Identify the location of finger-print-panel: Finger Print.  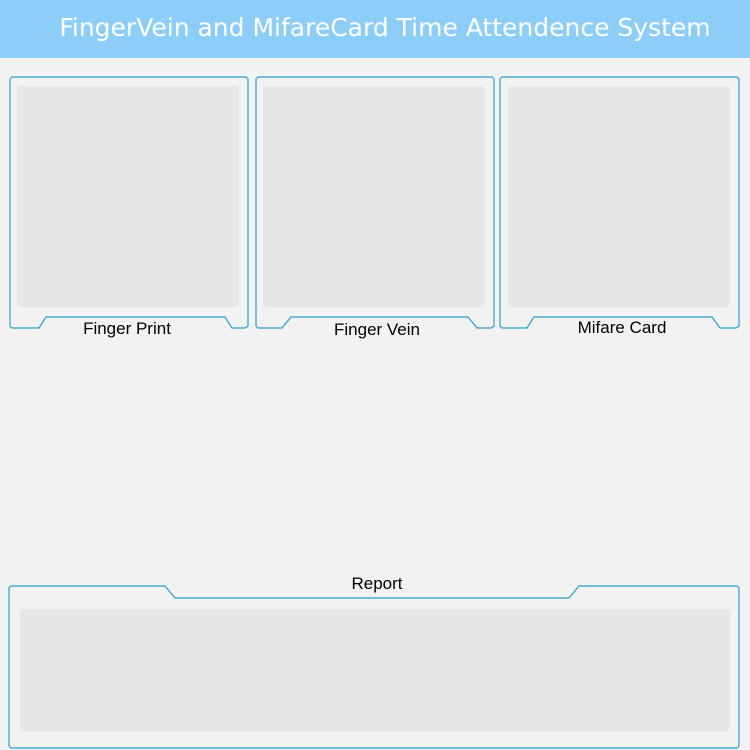
(129, 207).